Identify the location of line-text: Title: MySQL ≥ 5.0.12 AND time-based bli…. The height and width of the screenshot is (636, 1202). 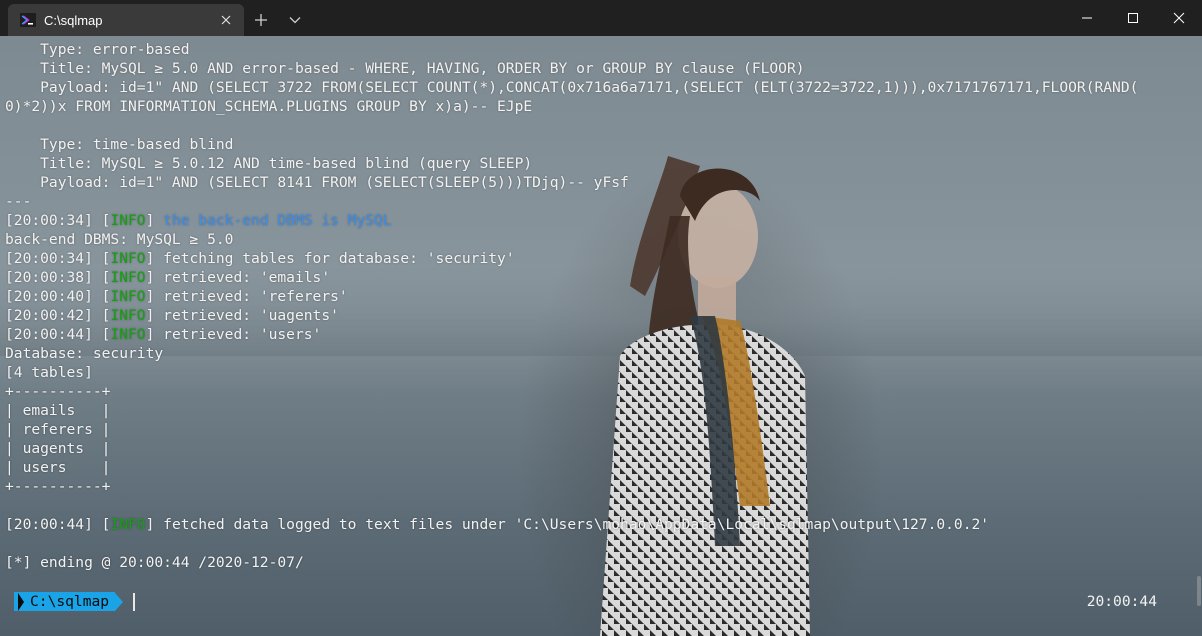
(269, 163).